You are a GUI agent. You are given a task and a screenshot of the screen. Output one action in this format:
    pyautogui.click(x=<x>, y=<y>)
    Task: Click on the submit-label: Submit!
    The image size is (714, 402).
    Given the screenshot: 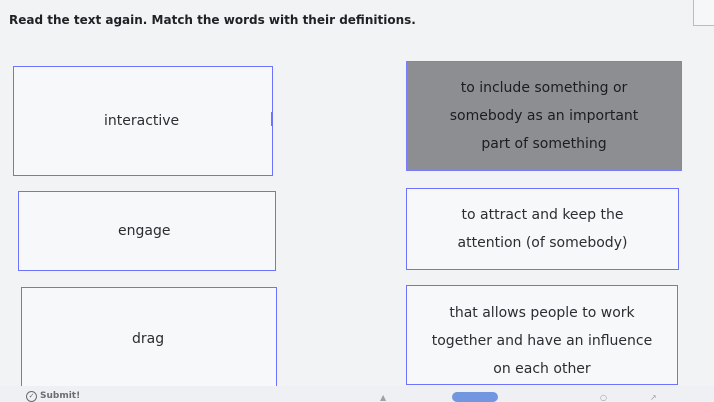 What is the action you would take?
    pyautogui.click(x=60, y=396)
    